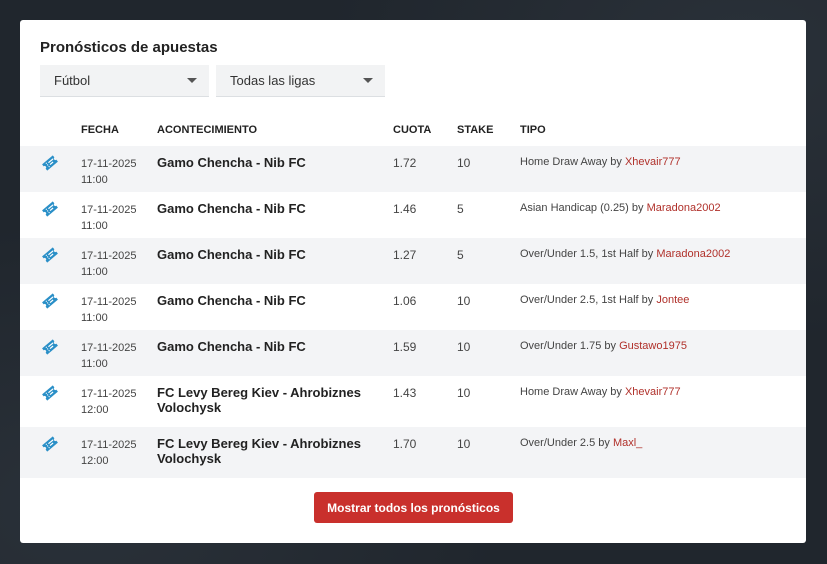 This screenshot has width=827, height=564. Describe the element at coordinates (533, 130) in the screenshot. I see `header-type: TIPO` at that location.